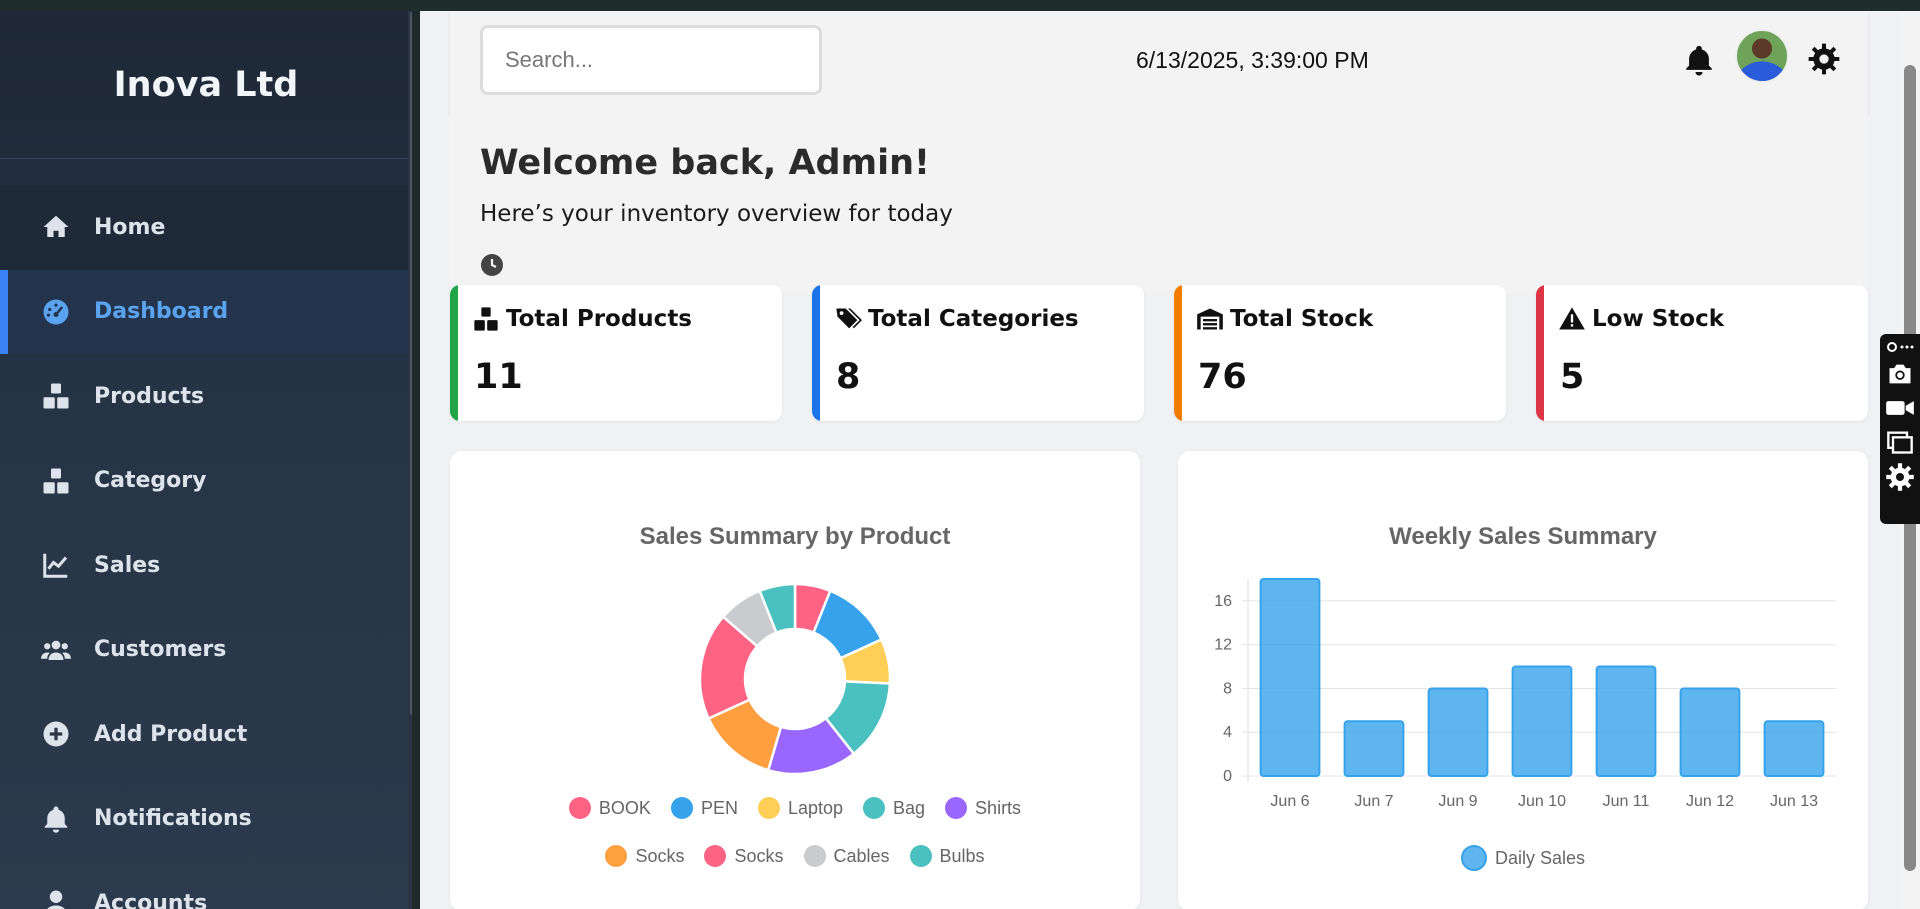 The height and width of the screenshot is (909, 1920). Describe the element at coordinates (1223, 601) in the screenshot. I see `y-tick-label: 16` at that location.